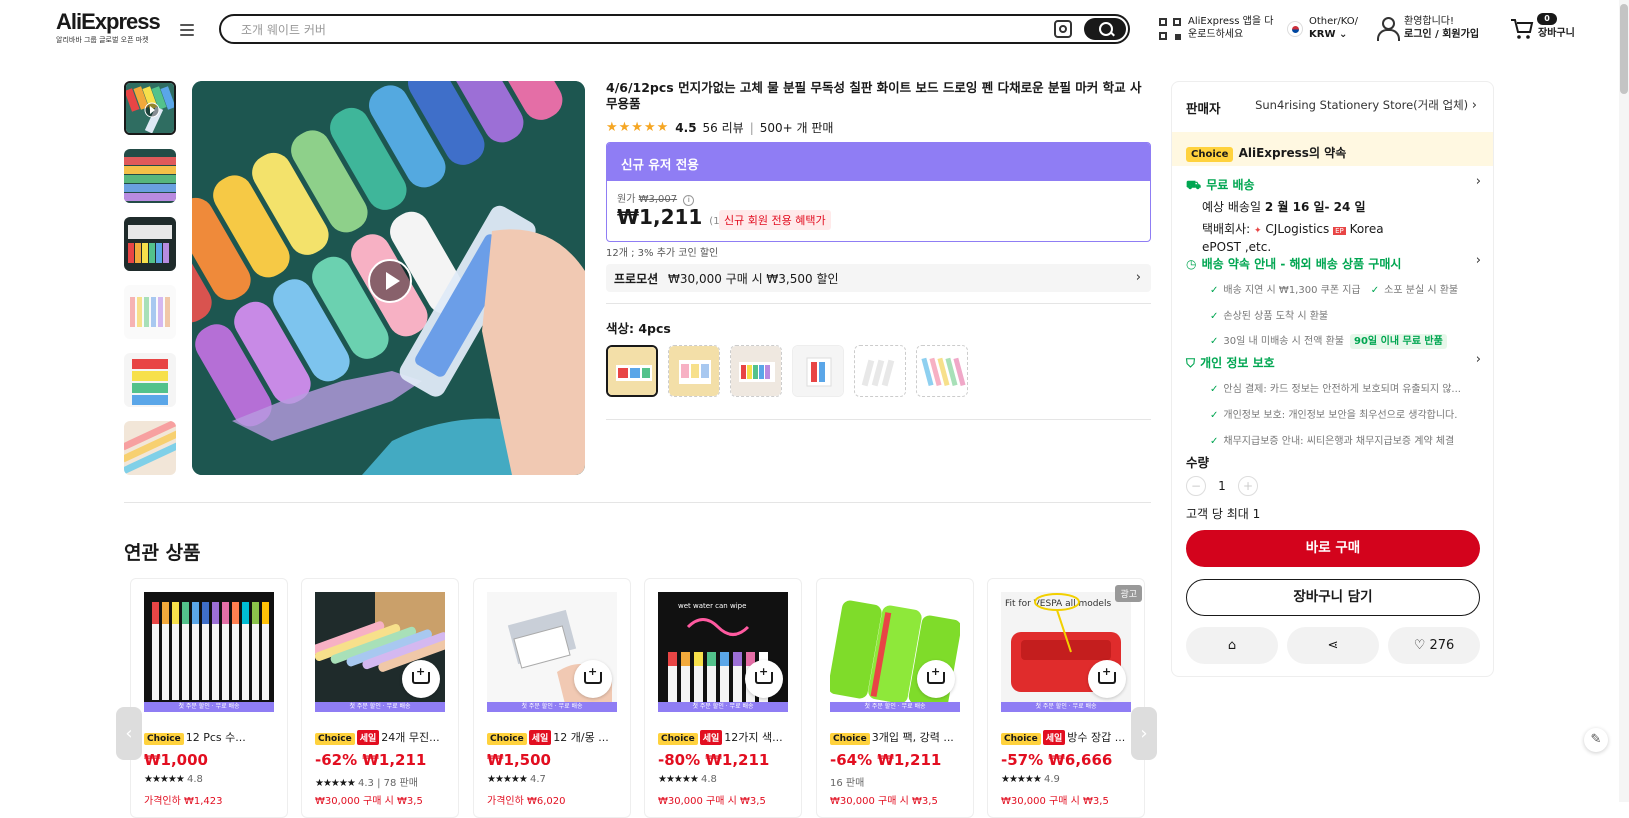 This screenshot has width=1629, height=818. What do you see at coordinates (626, 199) in the screenshot?
I see `original-price-label: 원가` at bounding box center [626, 199].